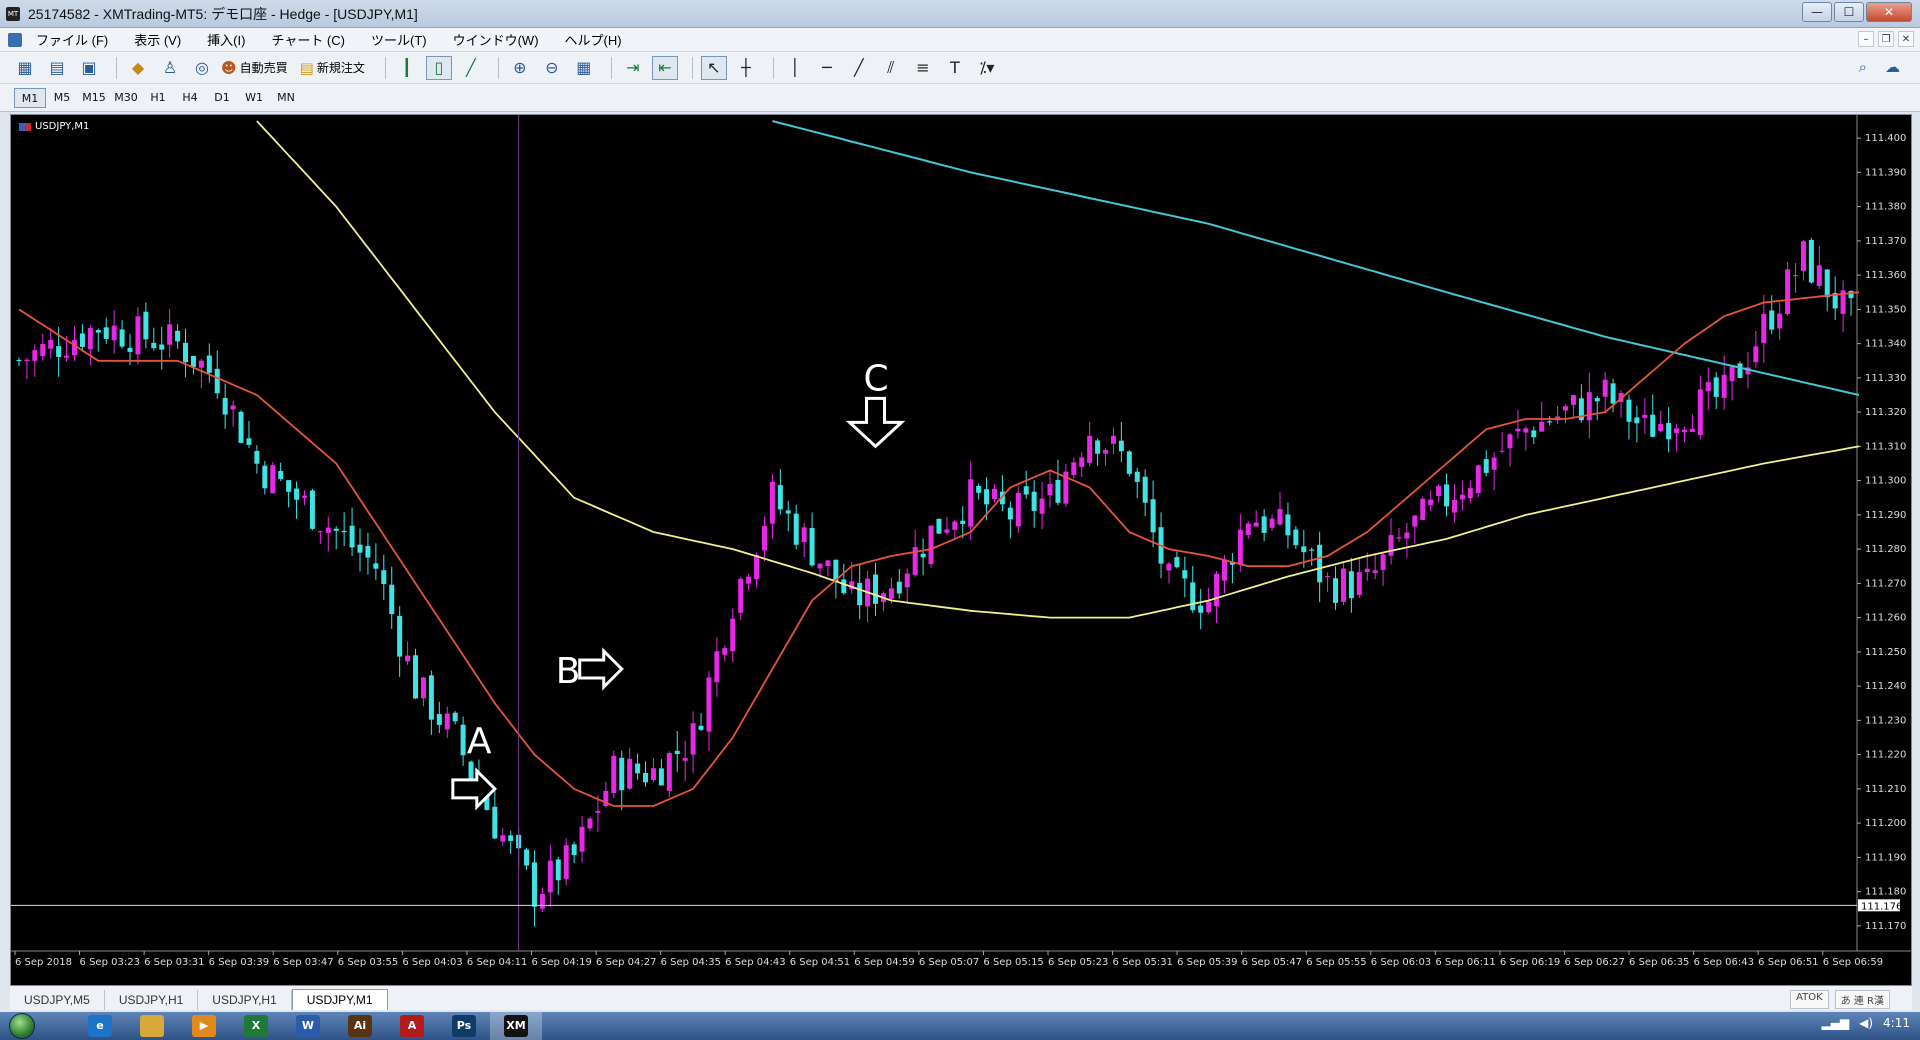  What do you see at coordinates (464, 1026) in the screenshot?
I see `taskbar-app: Ps` at bounding box center [464, 1026].